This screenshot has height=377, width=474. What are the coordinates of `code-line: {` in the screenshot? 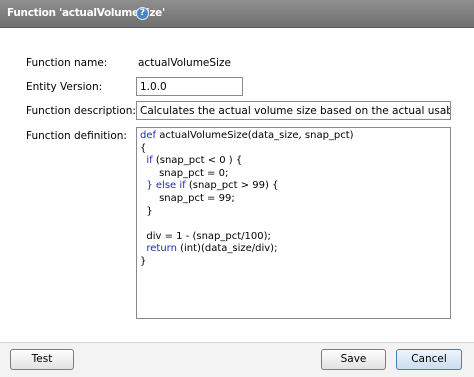 It's located at (293, 149).